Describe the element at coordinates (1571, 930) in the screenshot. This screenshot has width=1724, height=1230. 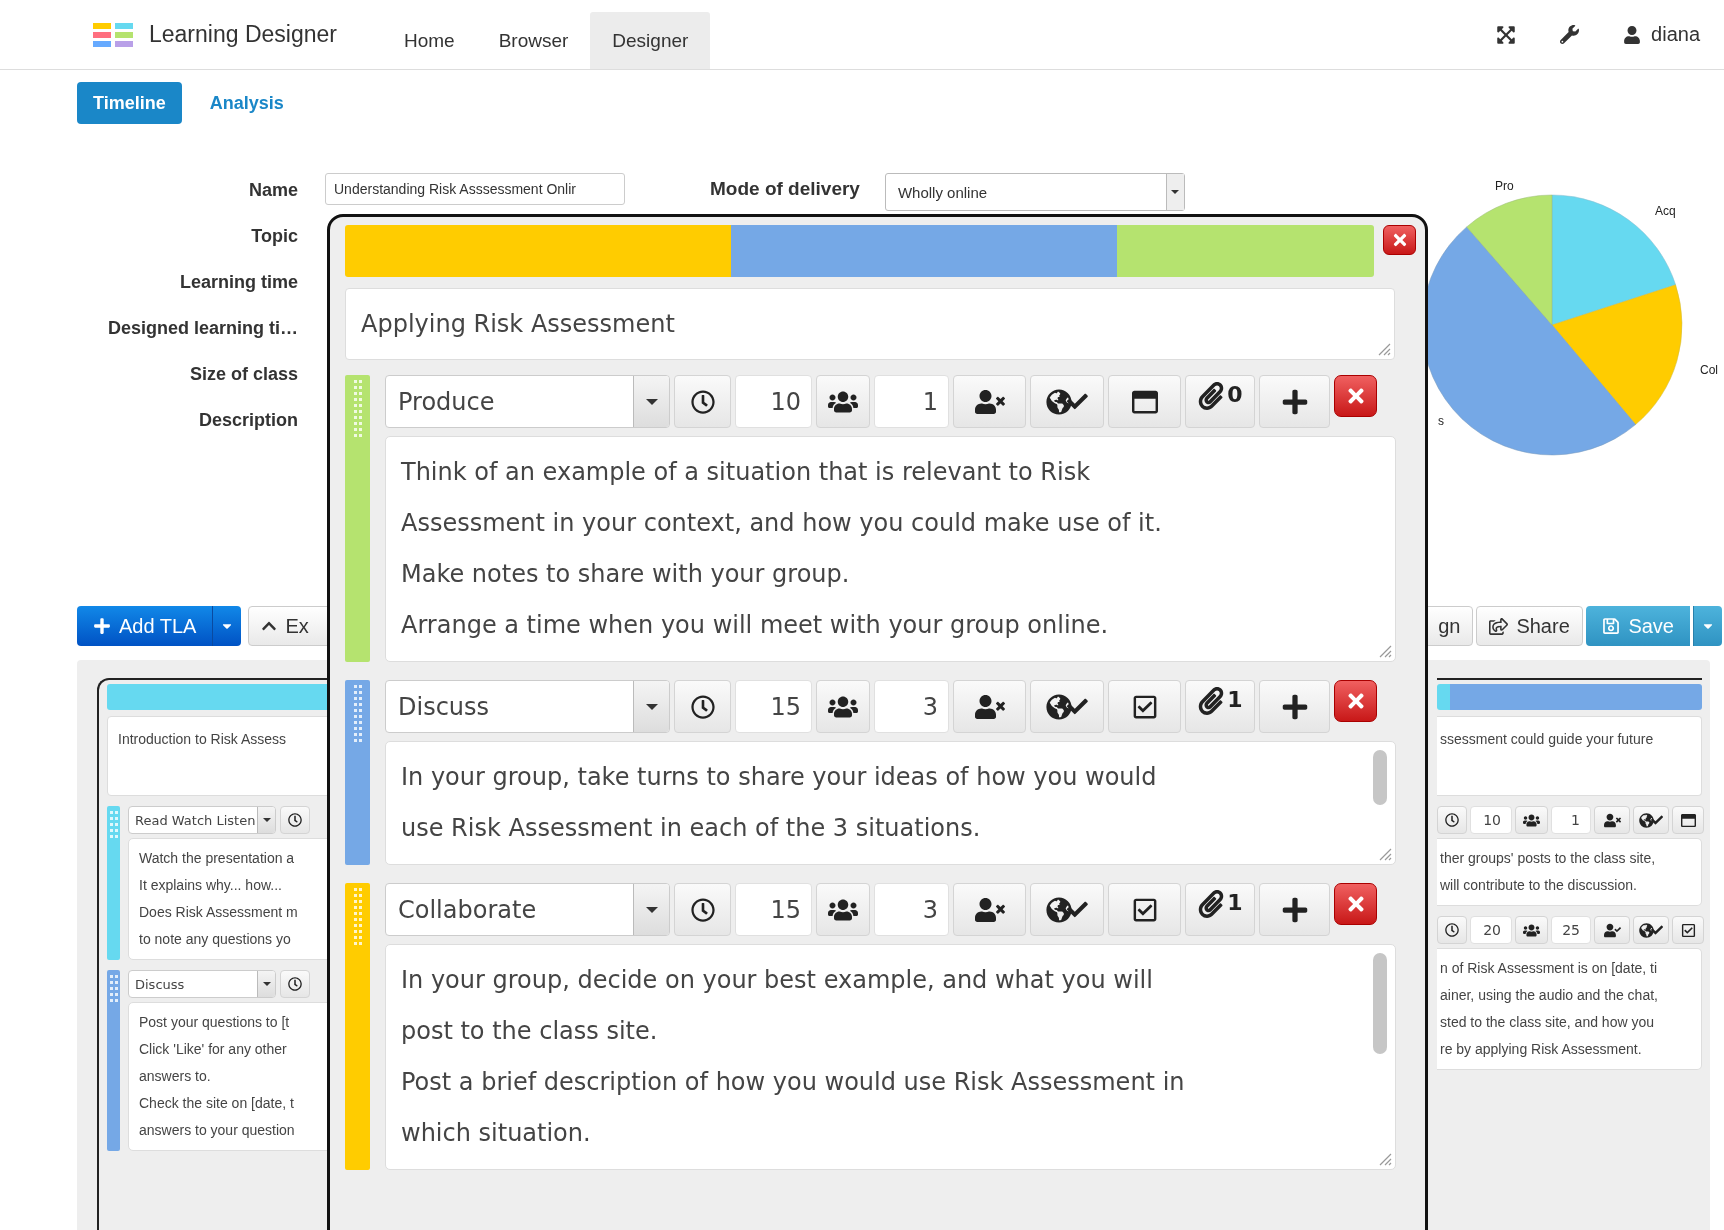
I see `group-size-field: 25` at that location.